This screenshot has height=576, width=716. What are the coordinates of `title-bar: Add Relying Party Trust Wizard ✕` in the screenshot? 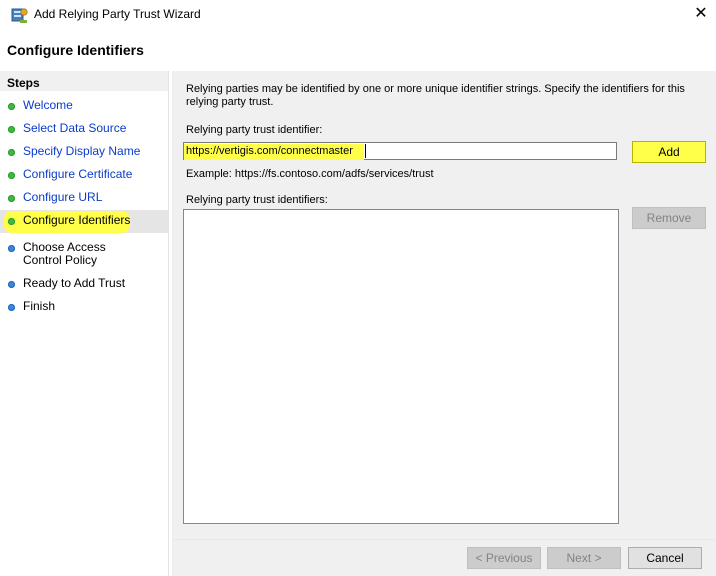 It's located at (358, 15).